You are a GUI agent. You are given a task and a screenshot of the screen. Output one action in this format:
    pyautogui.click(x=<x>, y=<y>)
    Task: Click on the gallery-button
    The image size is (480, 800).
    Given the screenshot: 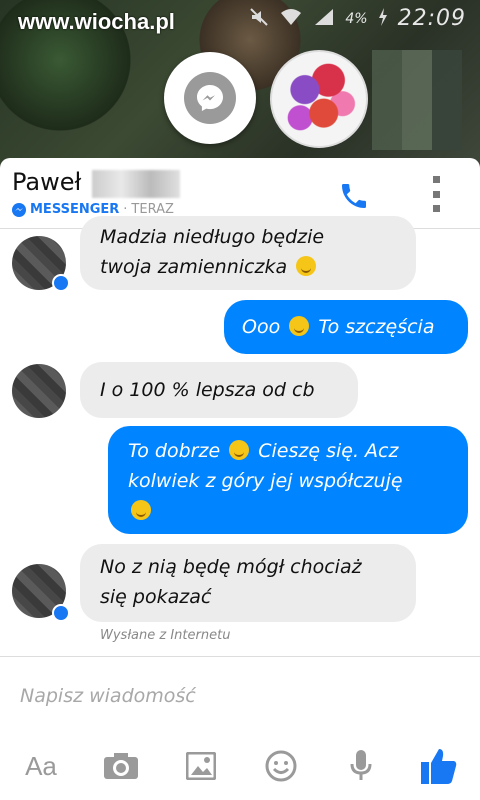 What is the action you would take?
    pyautogui.click(x=201, y=766)
    